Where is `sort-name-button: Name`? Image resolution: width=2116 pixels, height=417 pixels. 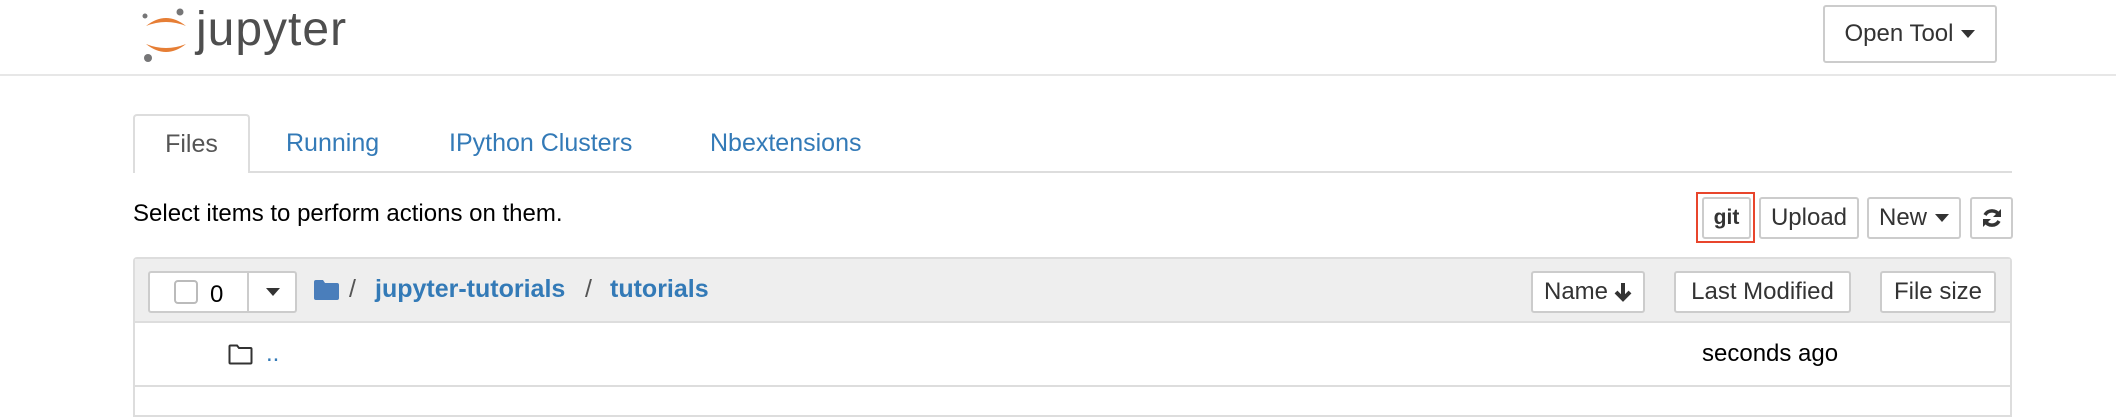 sort-name-button: Name is located at coordinates (1588, 292).